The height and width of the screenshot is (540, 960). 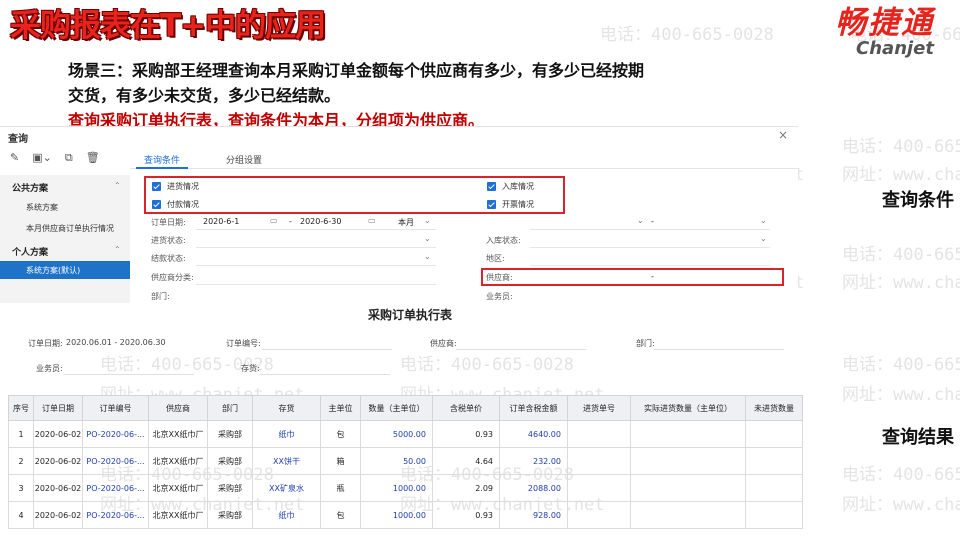 What do you see at coordinates (69, 158) in the screenshot?
I see `copy-icon: ⧉` at bounding box center [69, 158].